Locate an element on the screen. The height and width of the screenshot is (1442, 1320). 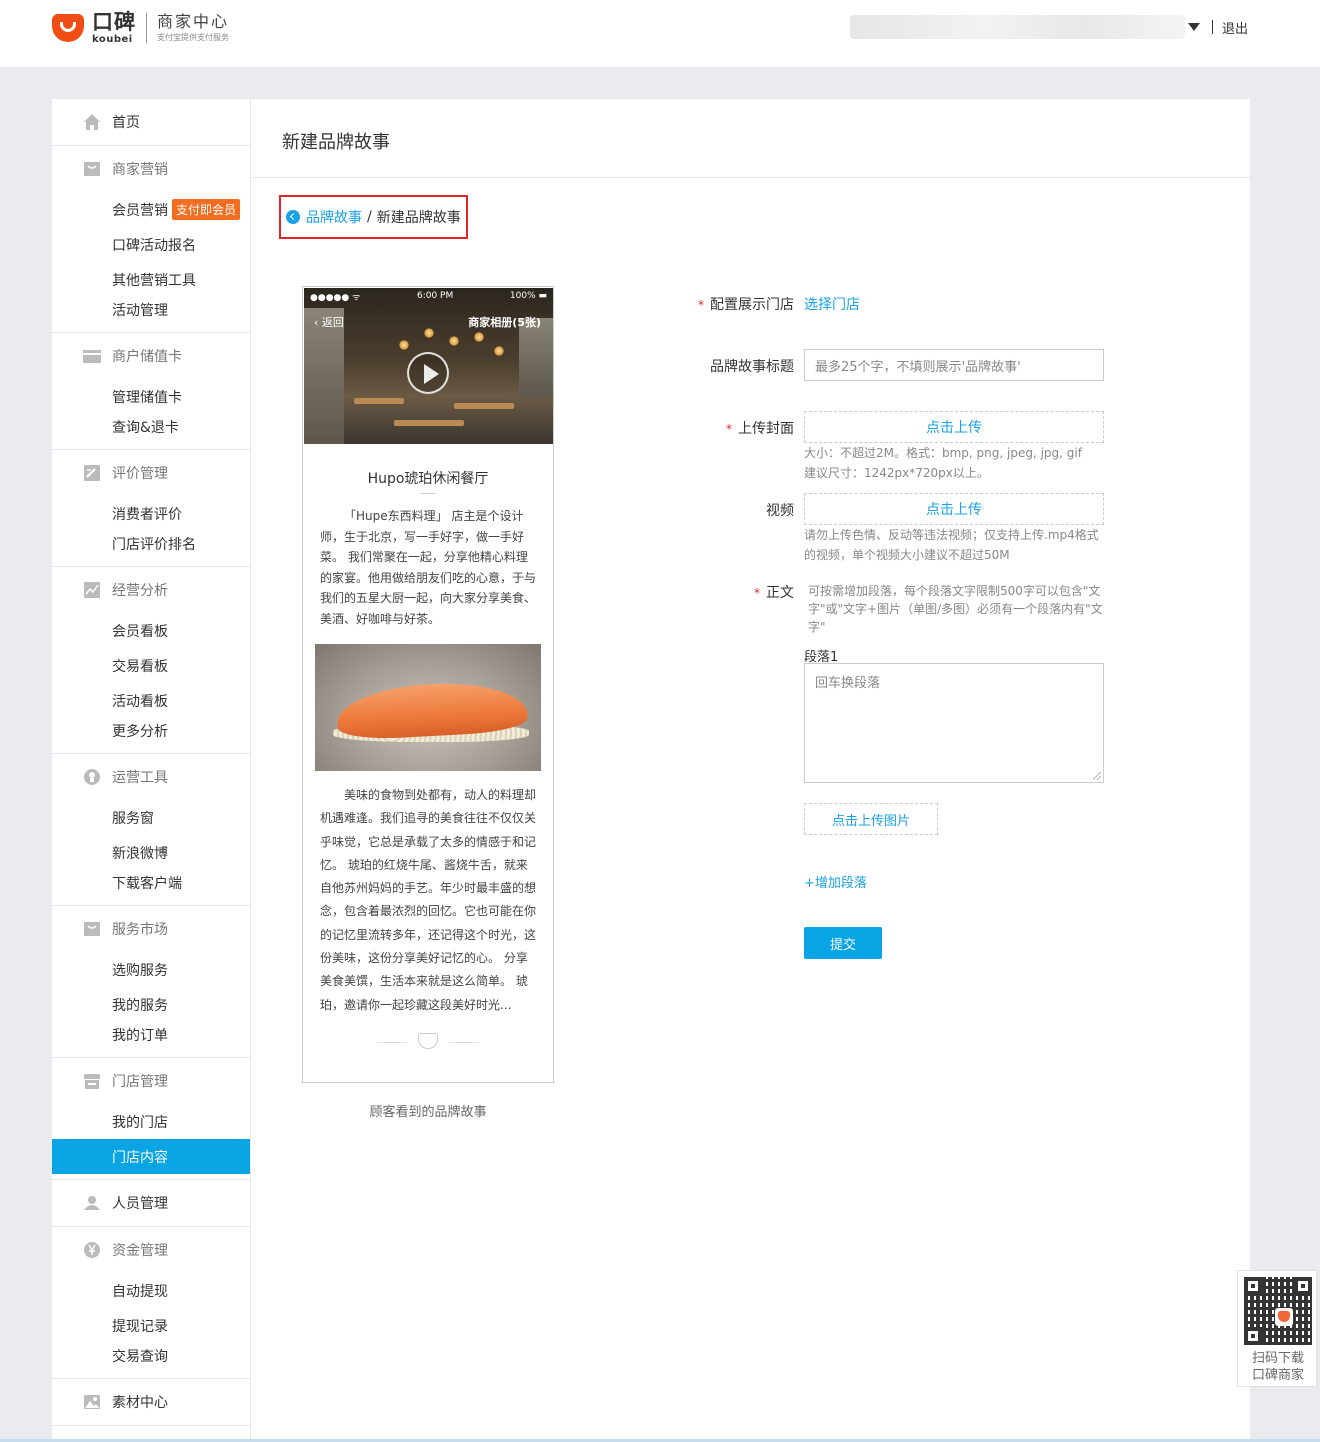
sidebar-item-auto-withdraw: 自动提现 is located at coordinates (151, 1290).